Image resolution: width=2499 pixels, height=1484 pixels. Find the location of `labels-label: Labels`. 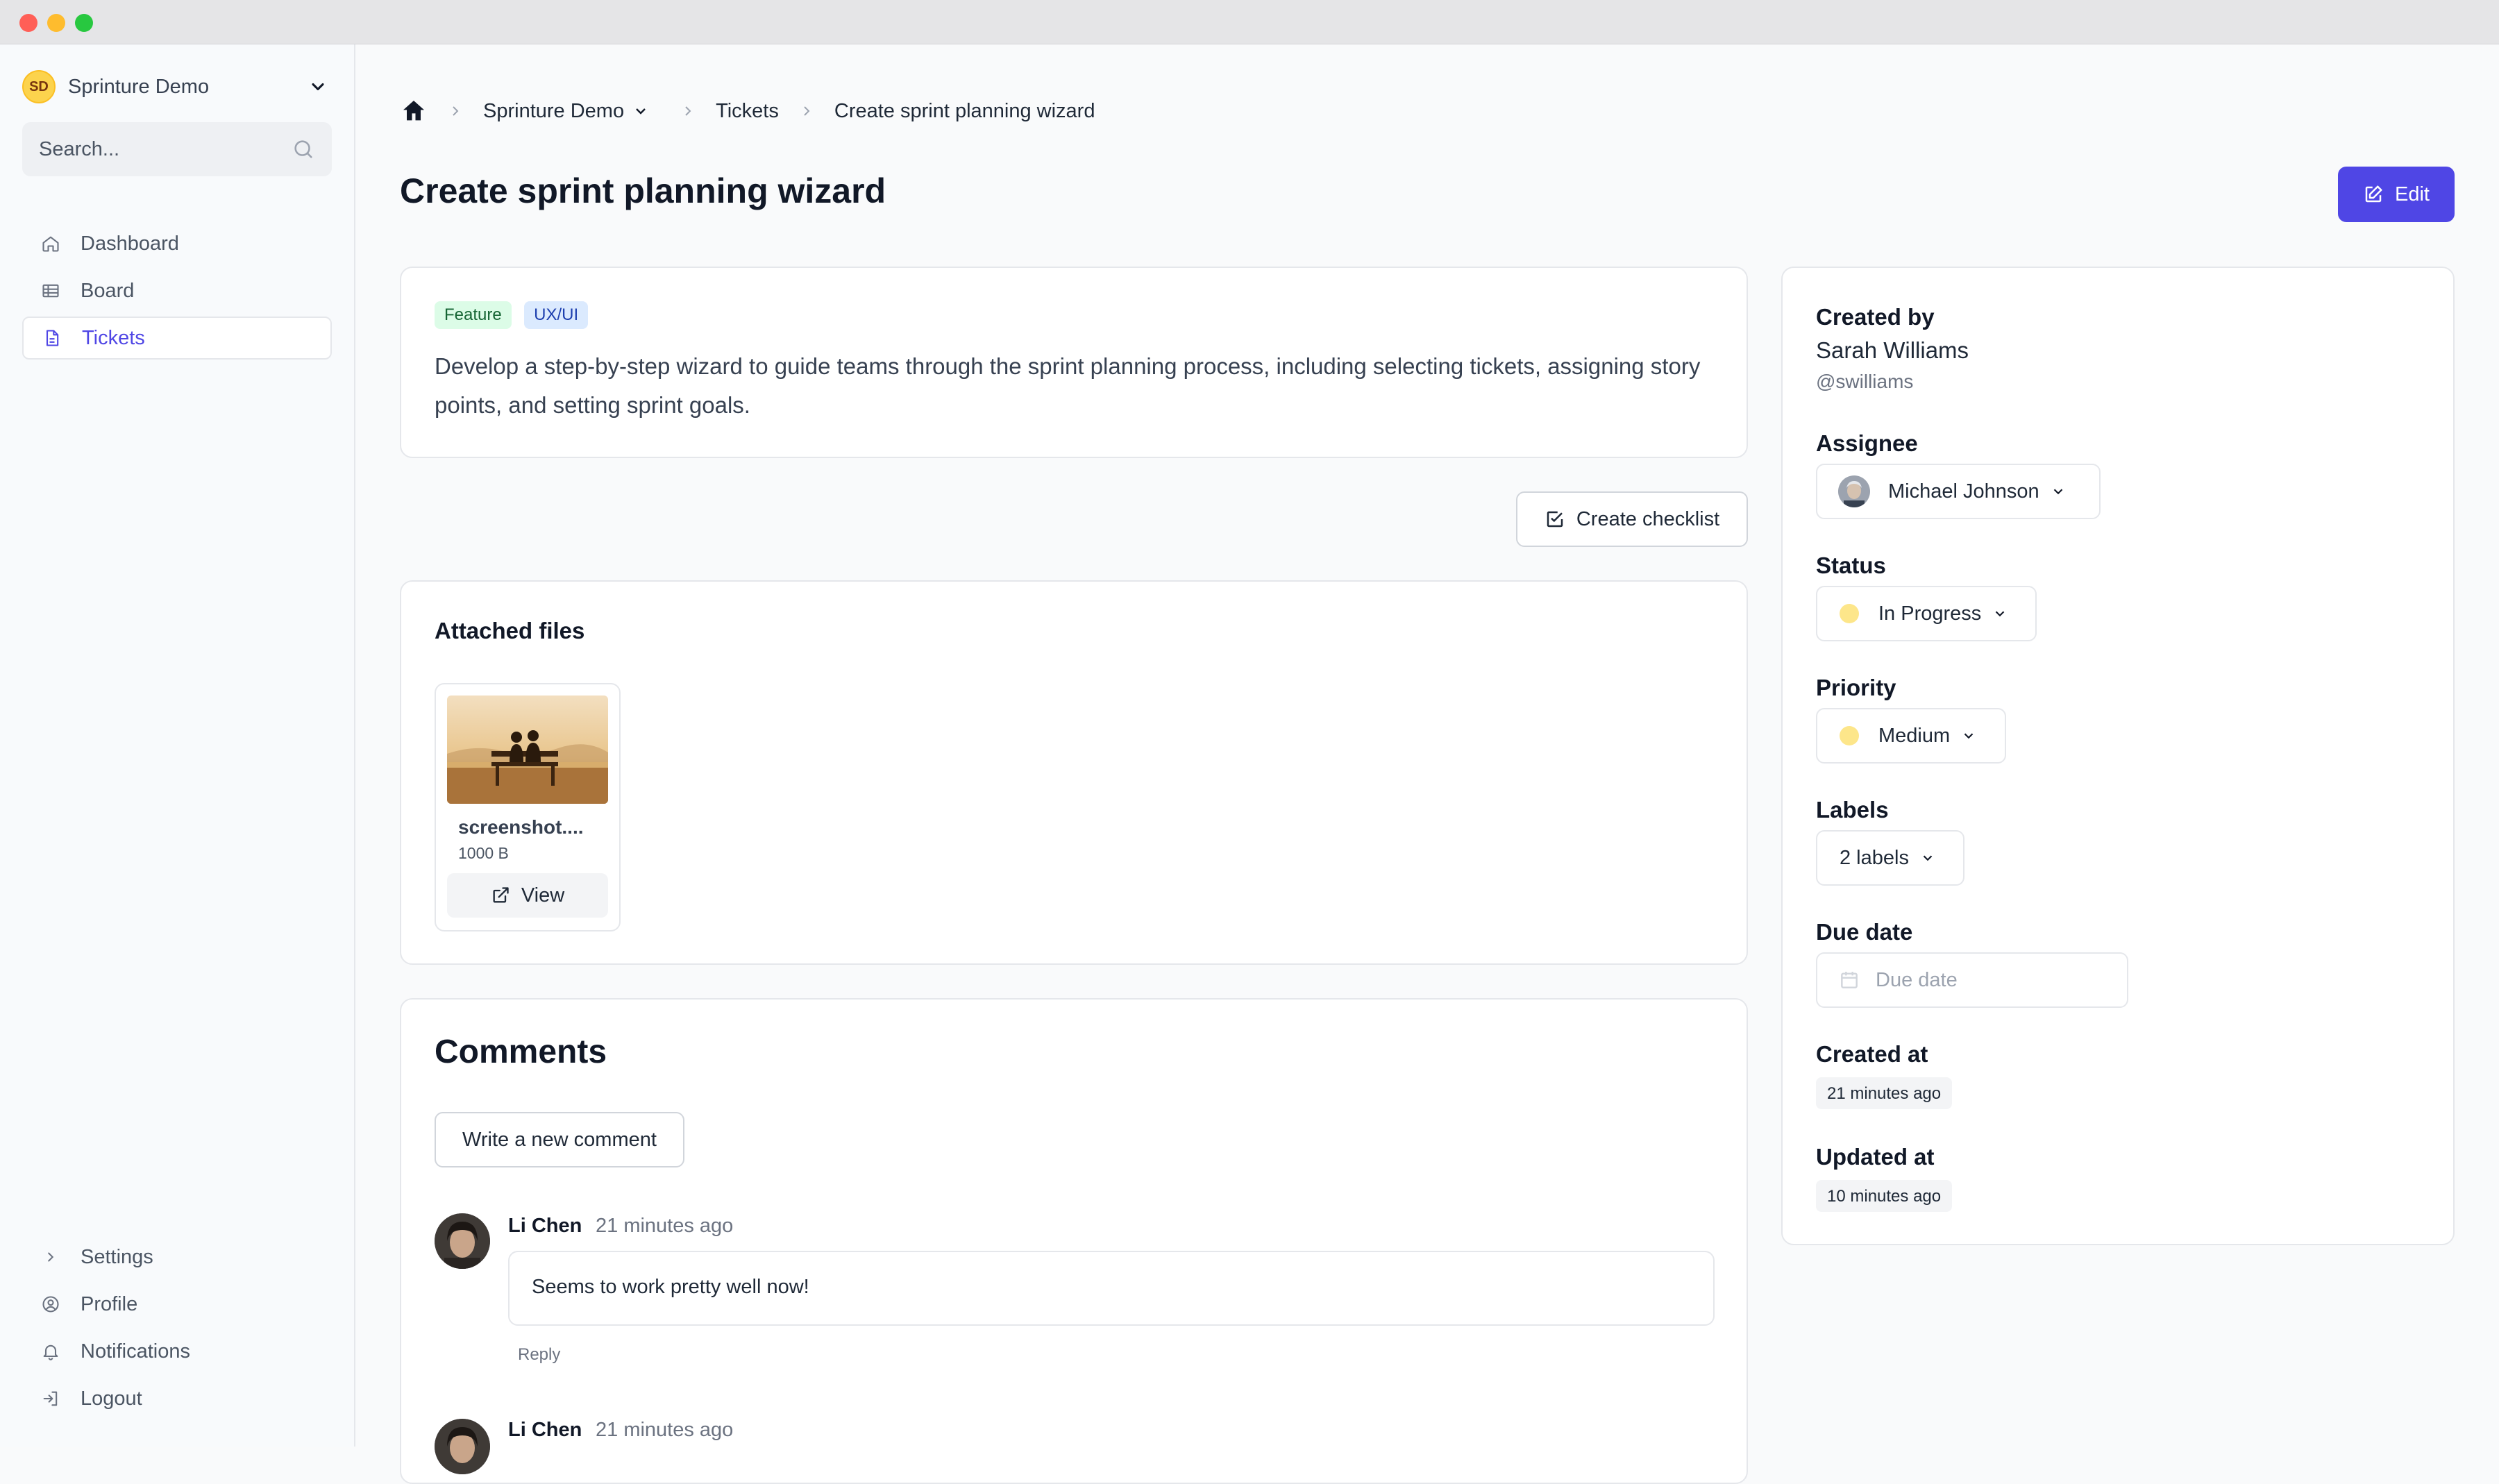

labels-label: Labels is located at coordinates (1853, 810).